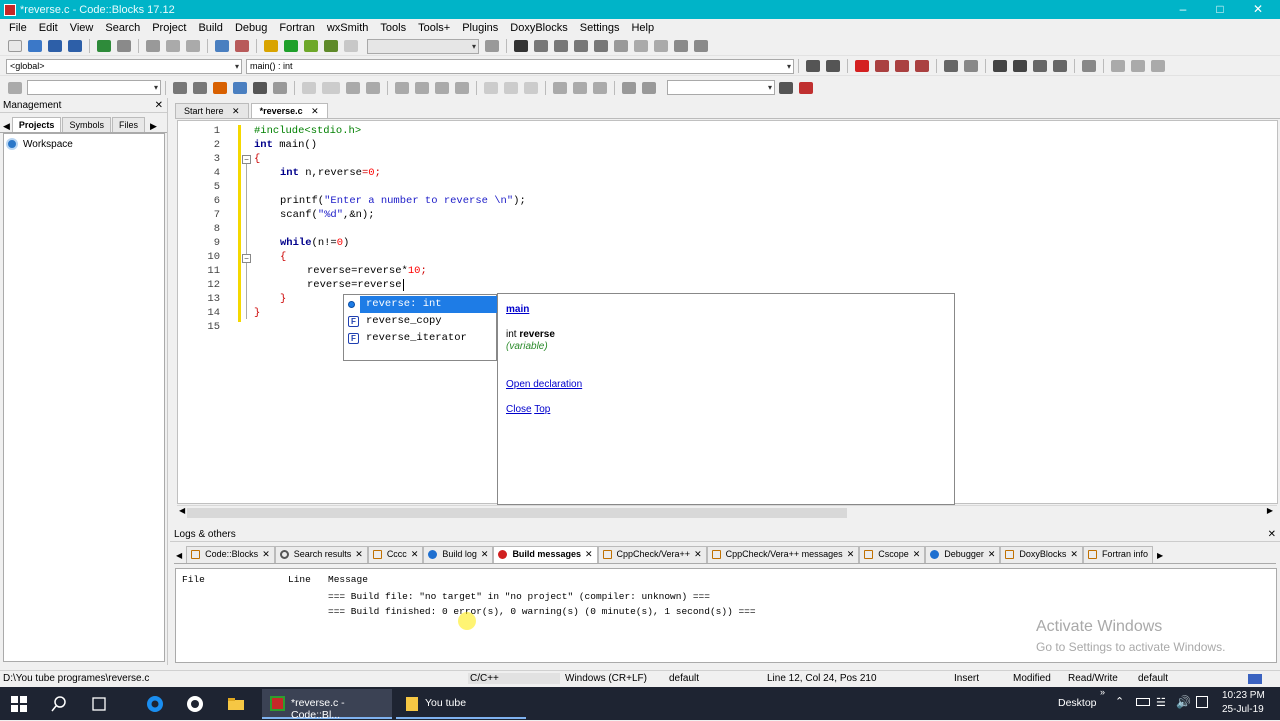  I want to click on menu-wxsmith: wxSmith, so click(348, 28).